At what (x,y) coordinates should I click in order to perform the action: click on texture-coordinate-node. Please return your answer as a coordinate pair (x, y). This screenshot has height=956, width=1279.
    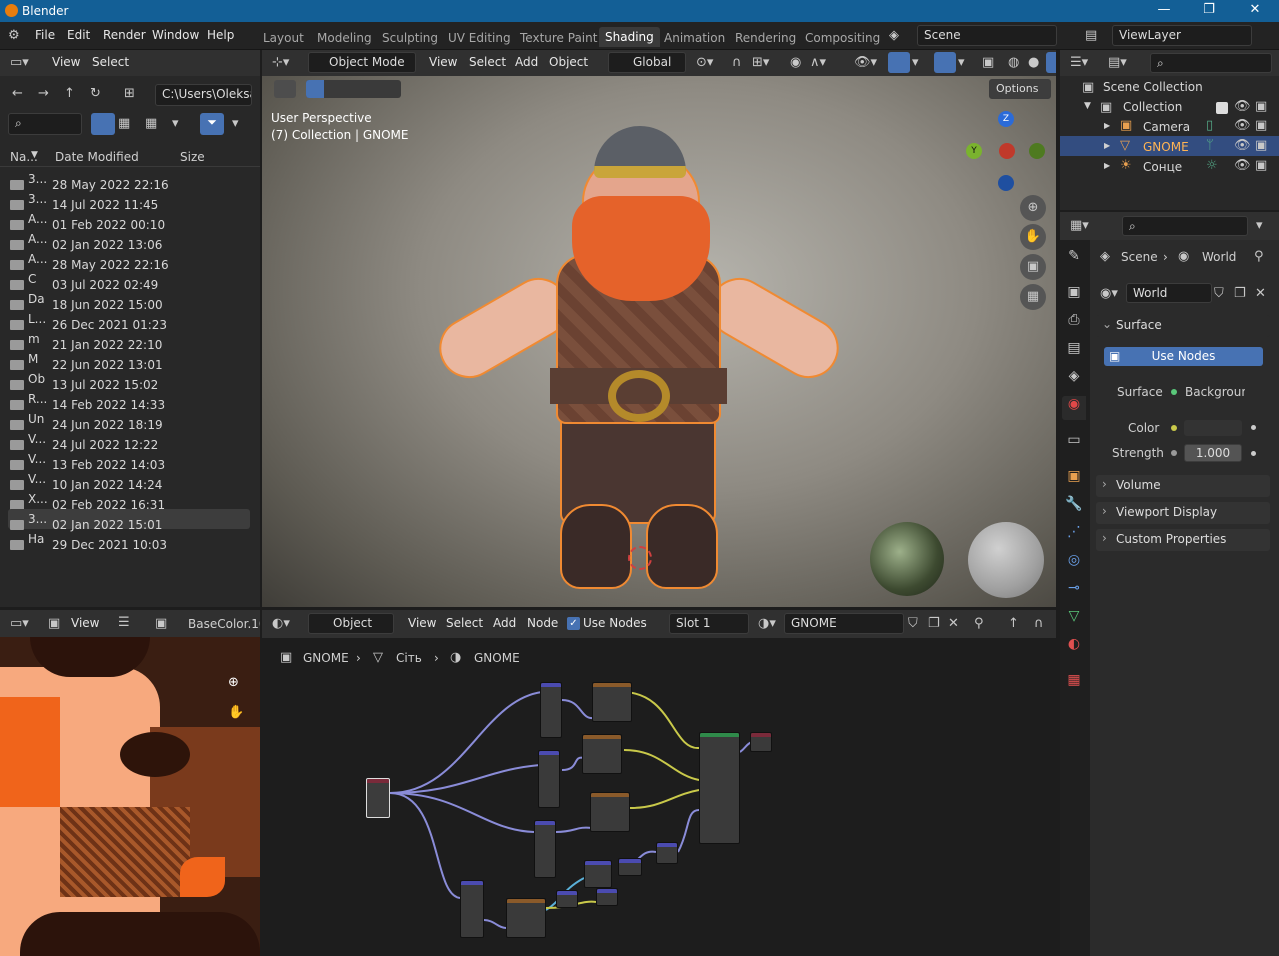
    Looking at the image, I should click on (378, 798).